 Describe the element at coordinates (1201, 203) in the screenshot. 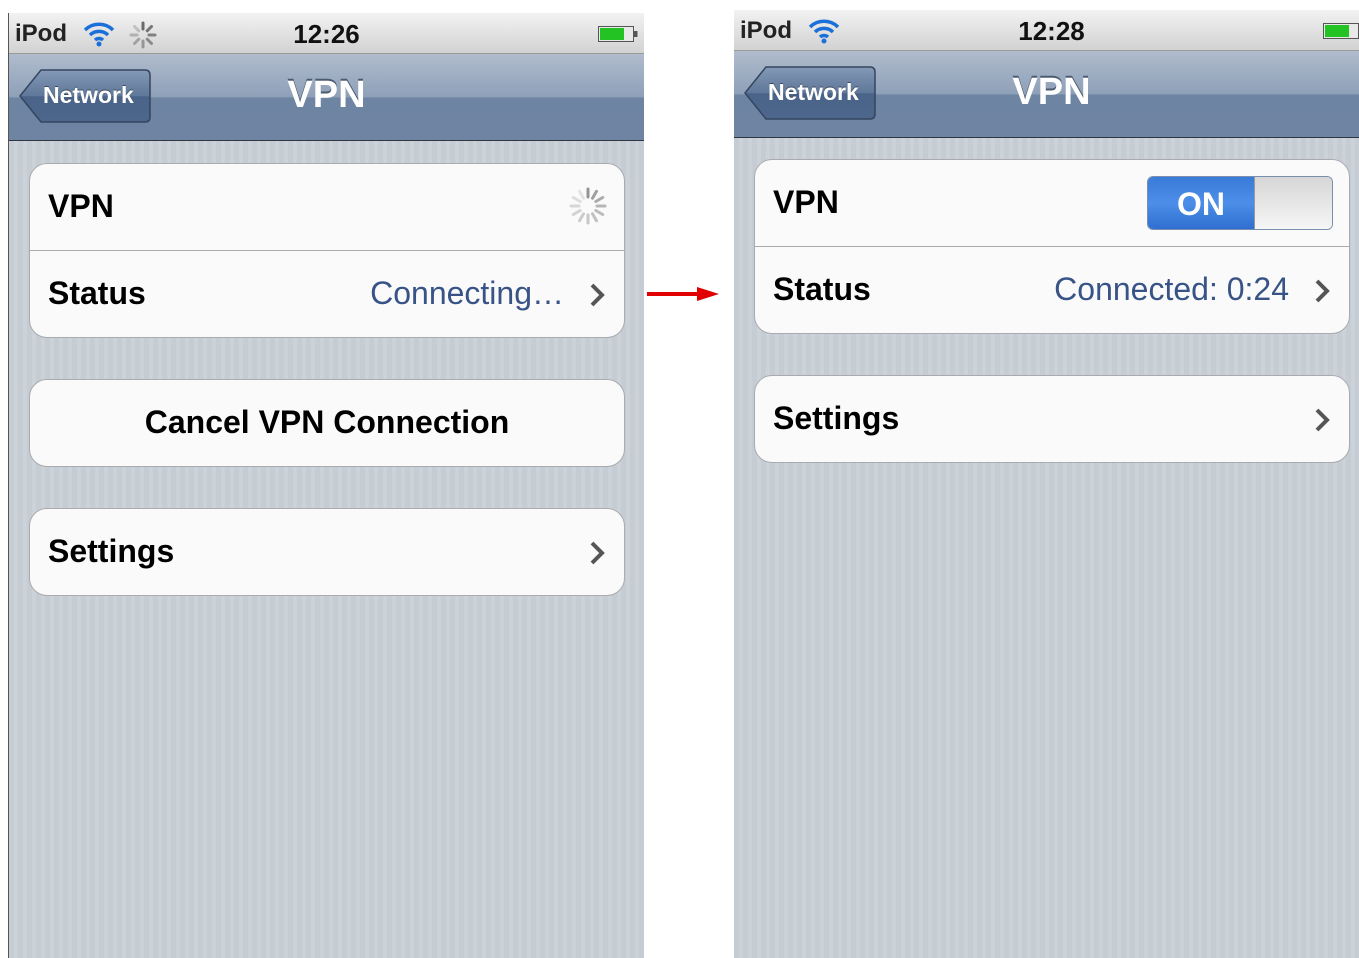

I see `toggle-on-label: ON` at that location.